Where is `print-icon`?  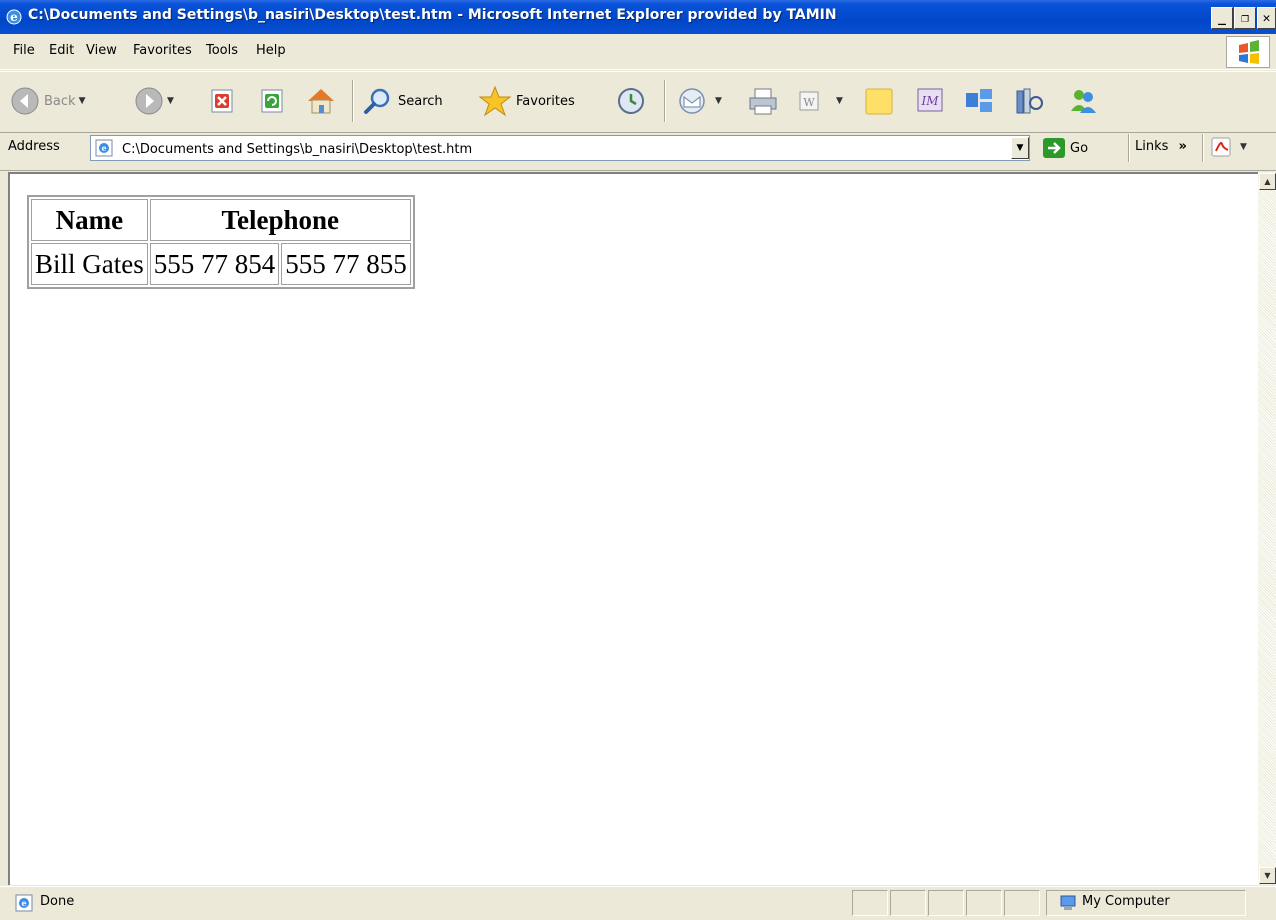 print-icon is located at coordinates (763, 101).